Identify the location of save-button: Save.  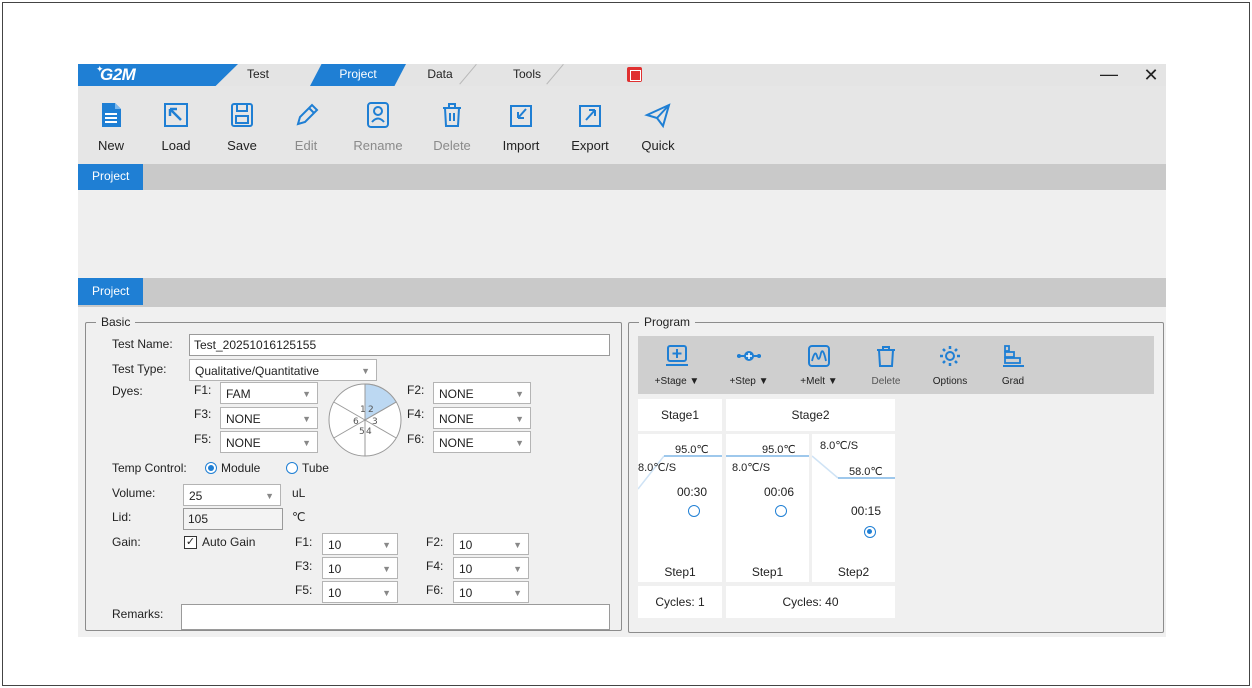
(242, 126).